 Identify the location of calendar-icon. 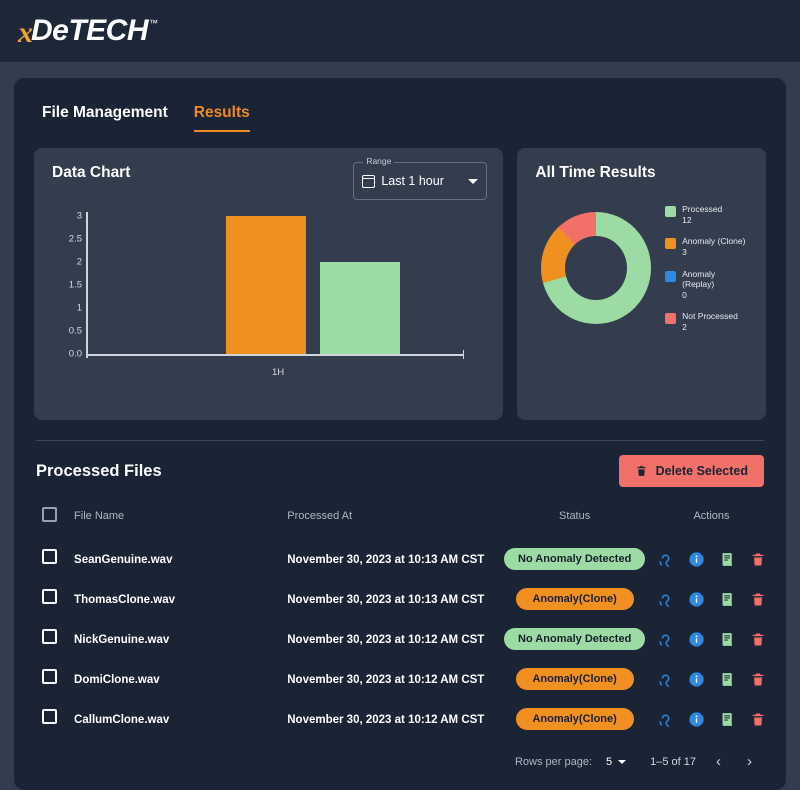
(369, 181).